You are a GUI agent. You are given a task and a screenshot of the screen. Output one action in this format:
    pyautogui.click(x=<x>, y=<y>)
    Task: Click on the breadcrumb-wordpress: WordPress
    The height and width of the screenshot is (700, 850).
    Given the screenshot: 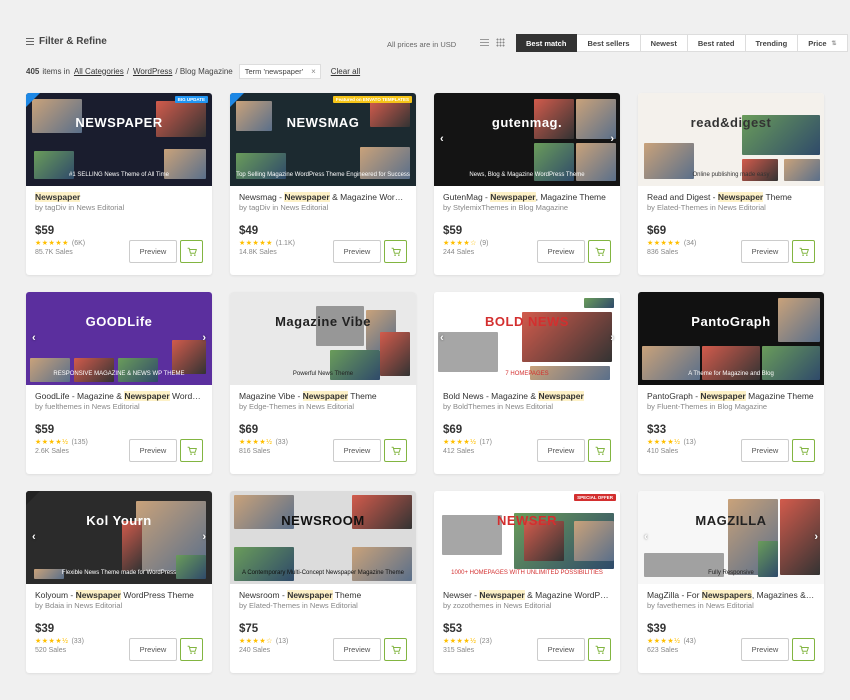 What is the action you would take?
    pyautogui.click(x=152, y=71)
    